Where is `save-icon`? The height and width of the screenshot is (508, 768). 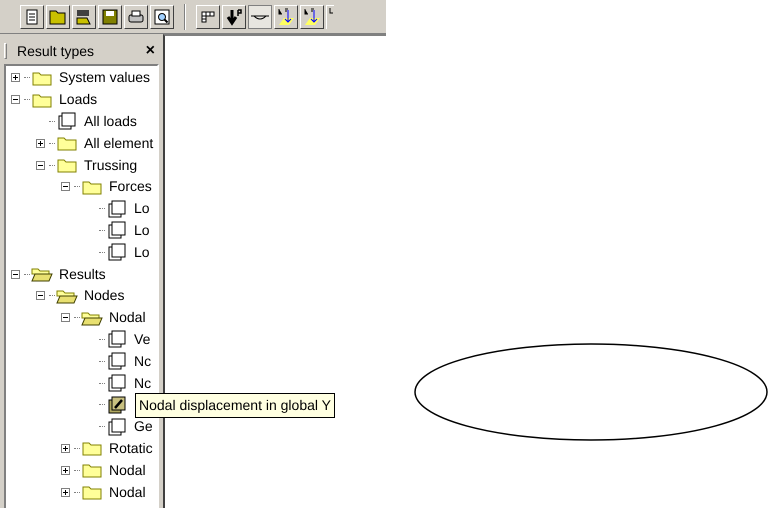
save-icon is located at coordinates (110, 16).